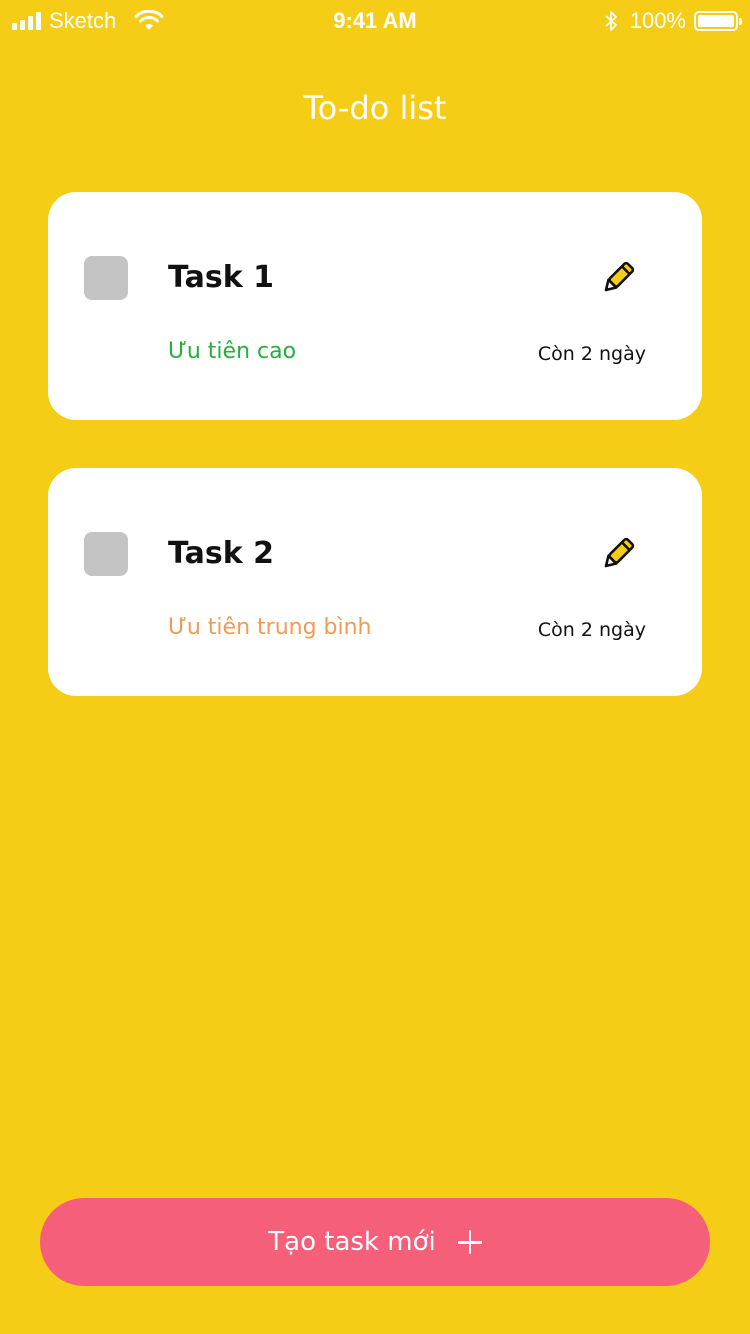 The image size is (750, 1334). I want to click on battery-icon, so click(718, 21).